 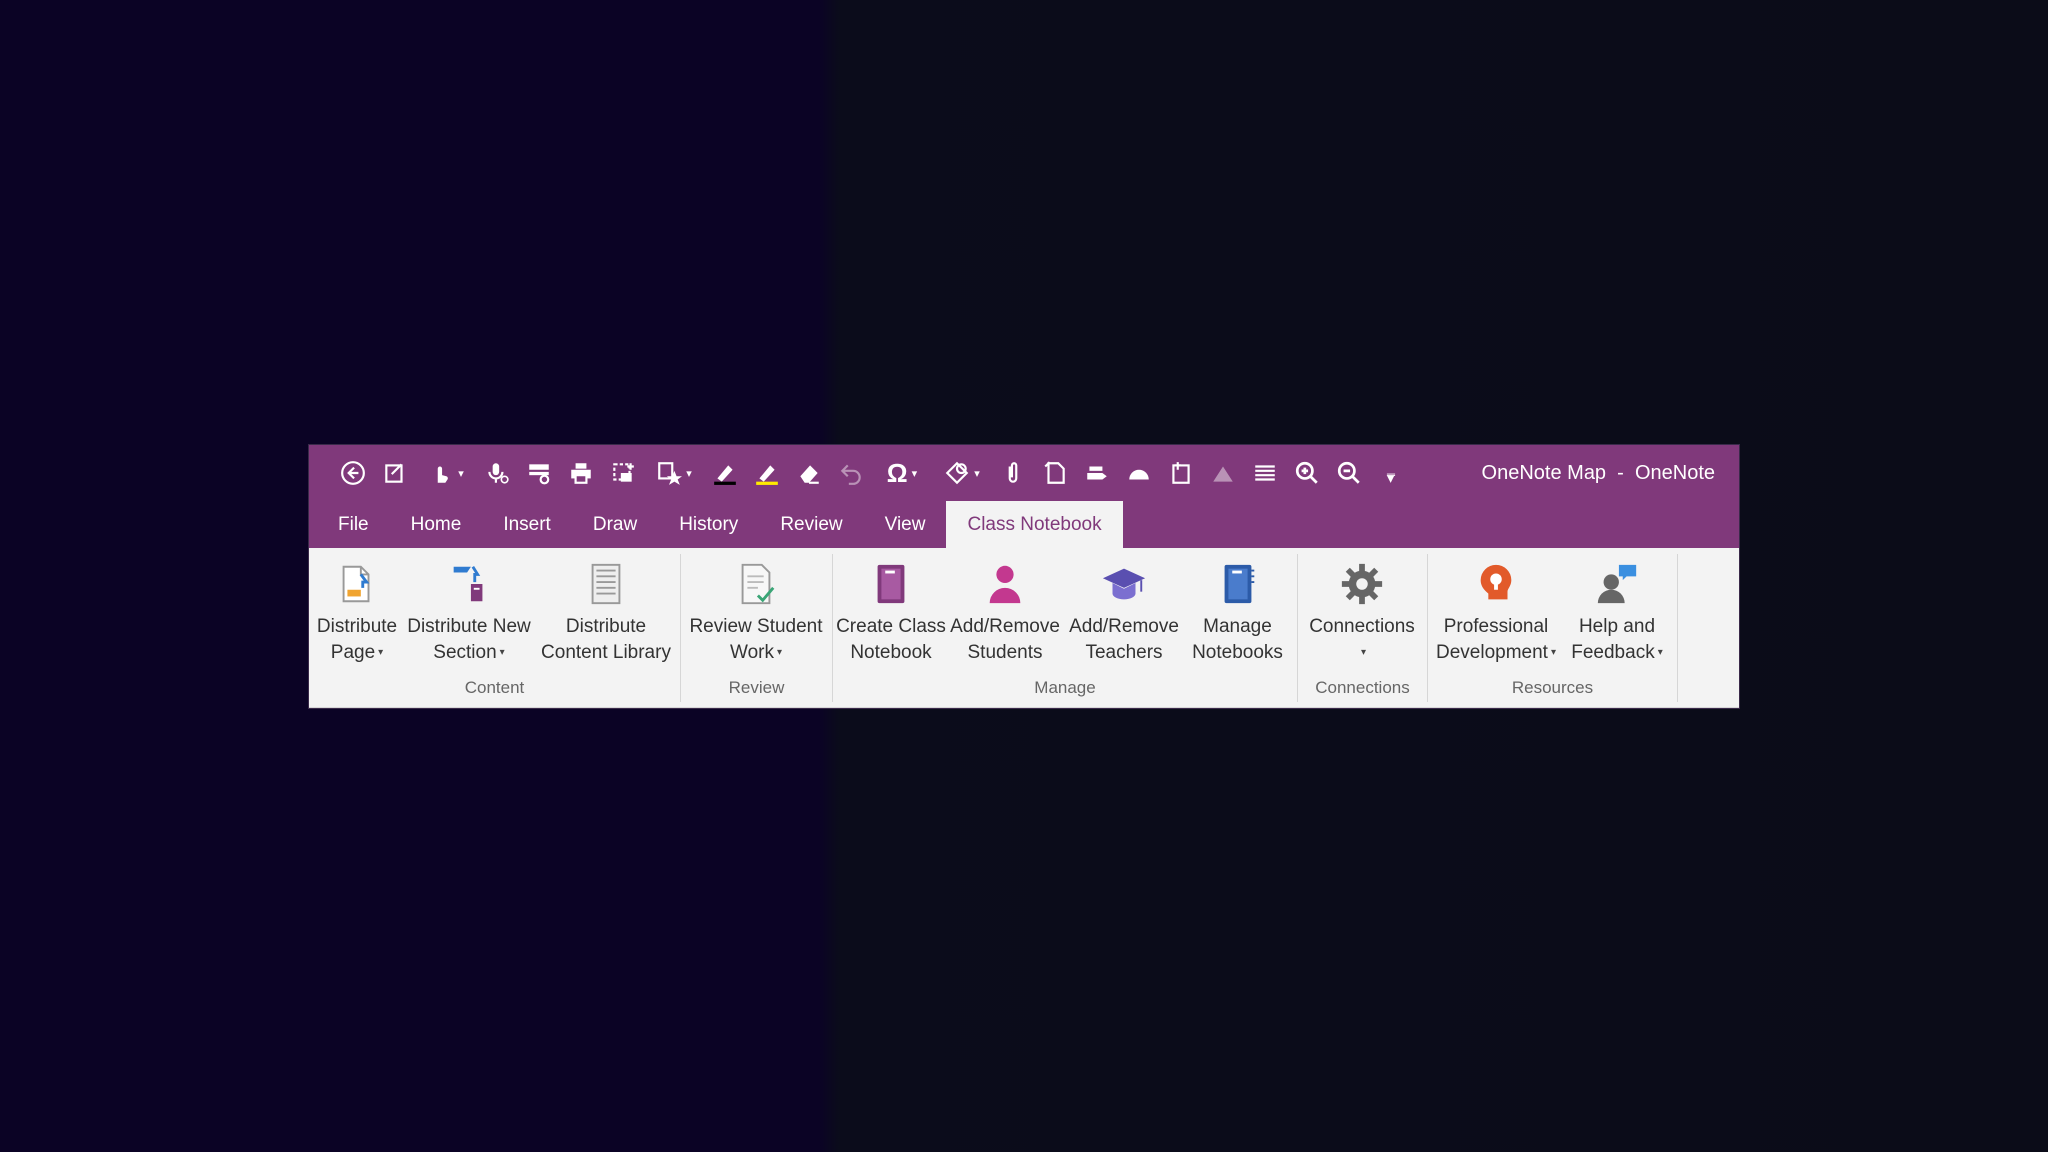 I want to click on add-remove-students-button: Add/Remove Students, so click(x=1005, y=613).